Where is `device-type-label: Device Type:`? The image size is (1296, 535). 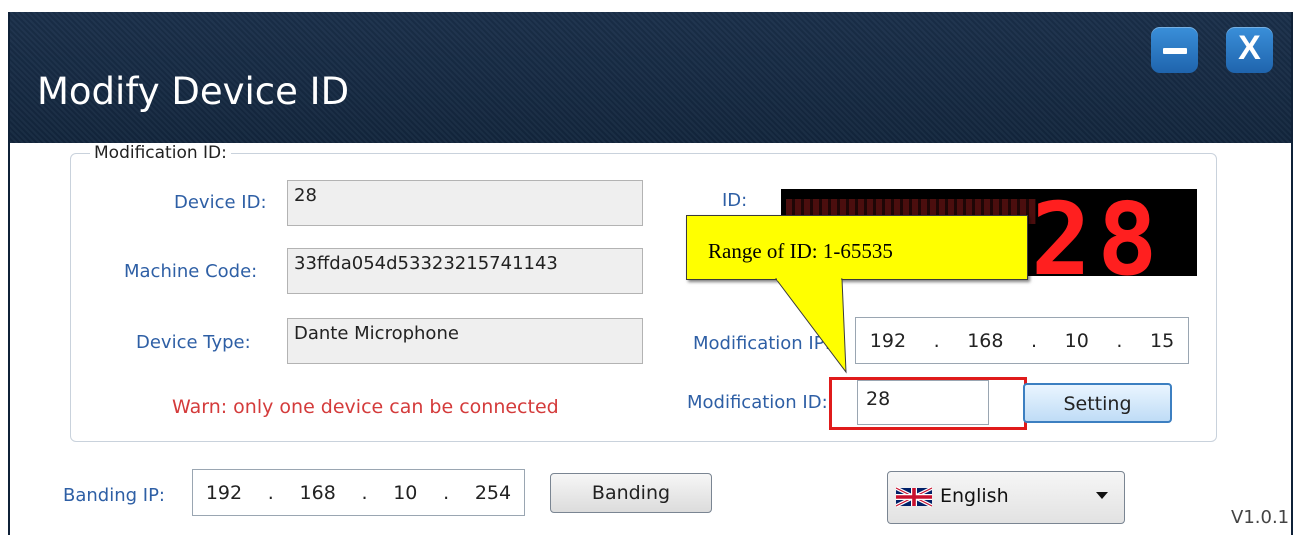
device-type-label: Device Type: is located at coordinates (193, 342).